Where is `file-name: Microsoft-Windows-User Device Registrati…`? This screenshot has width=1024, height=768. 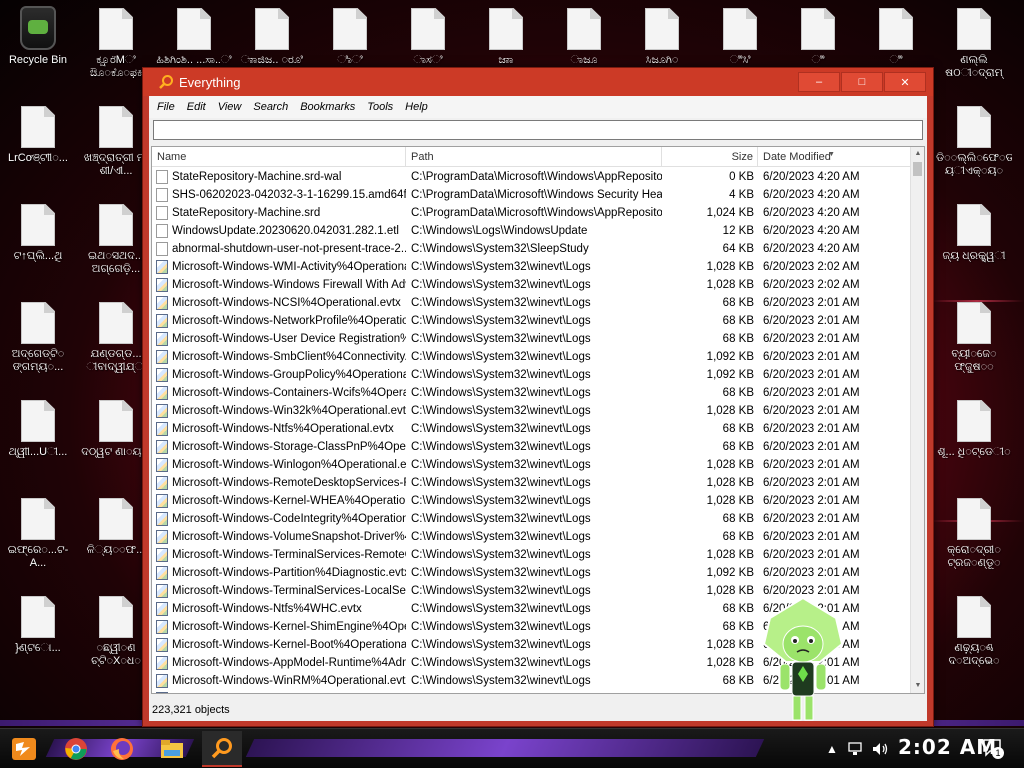 file-name: Microsoft-Windows-User Device Registrati… is located at coordinates (289, 339).